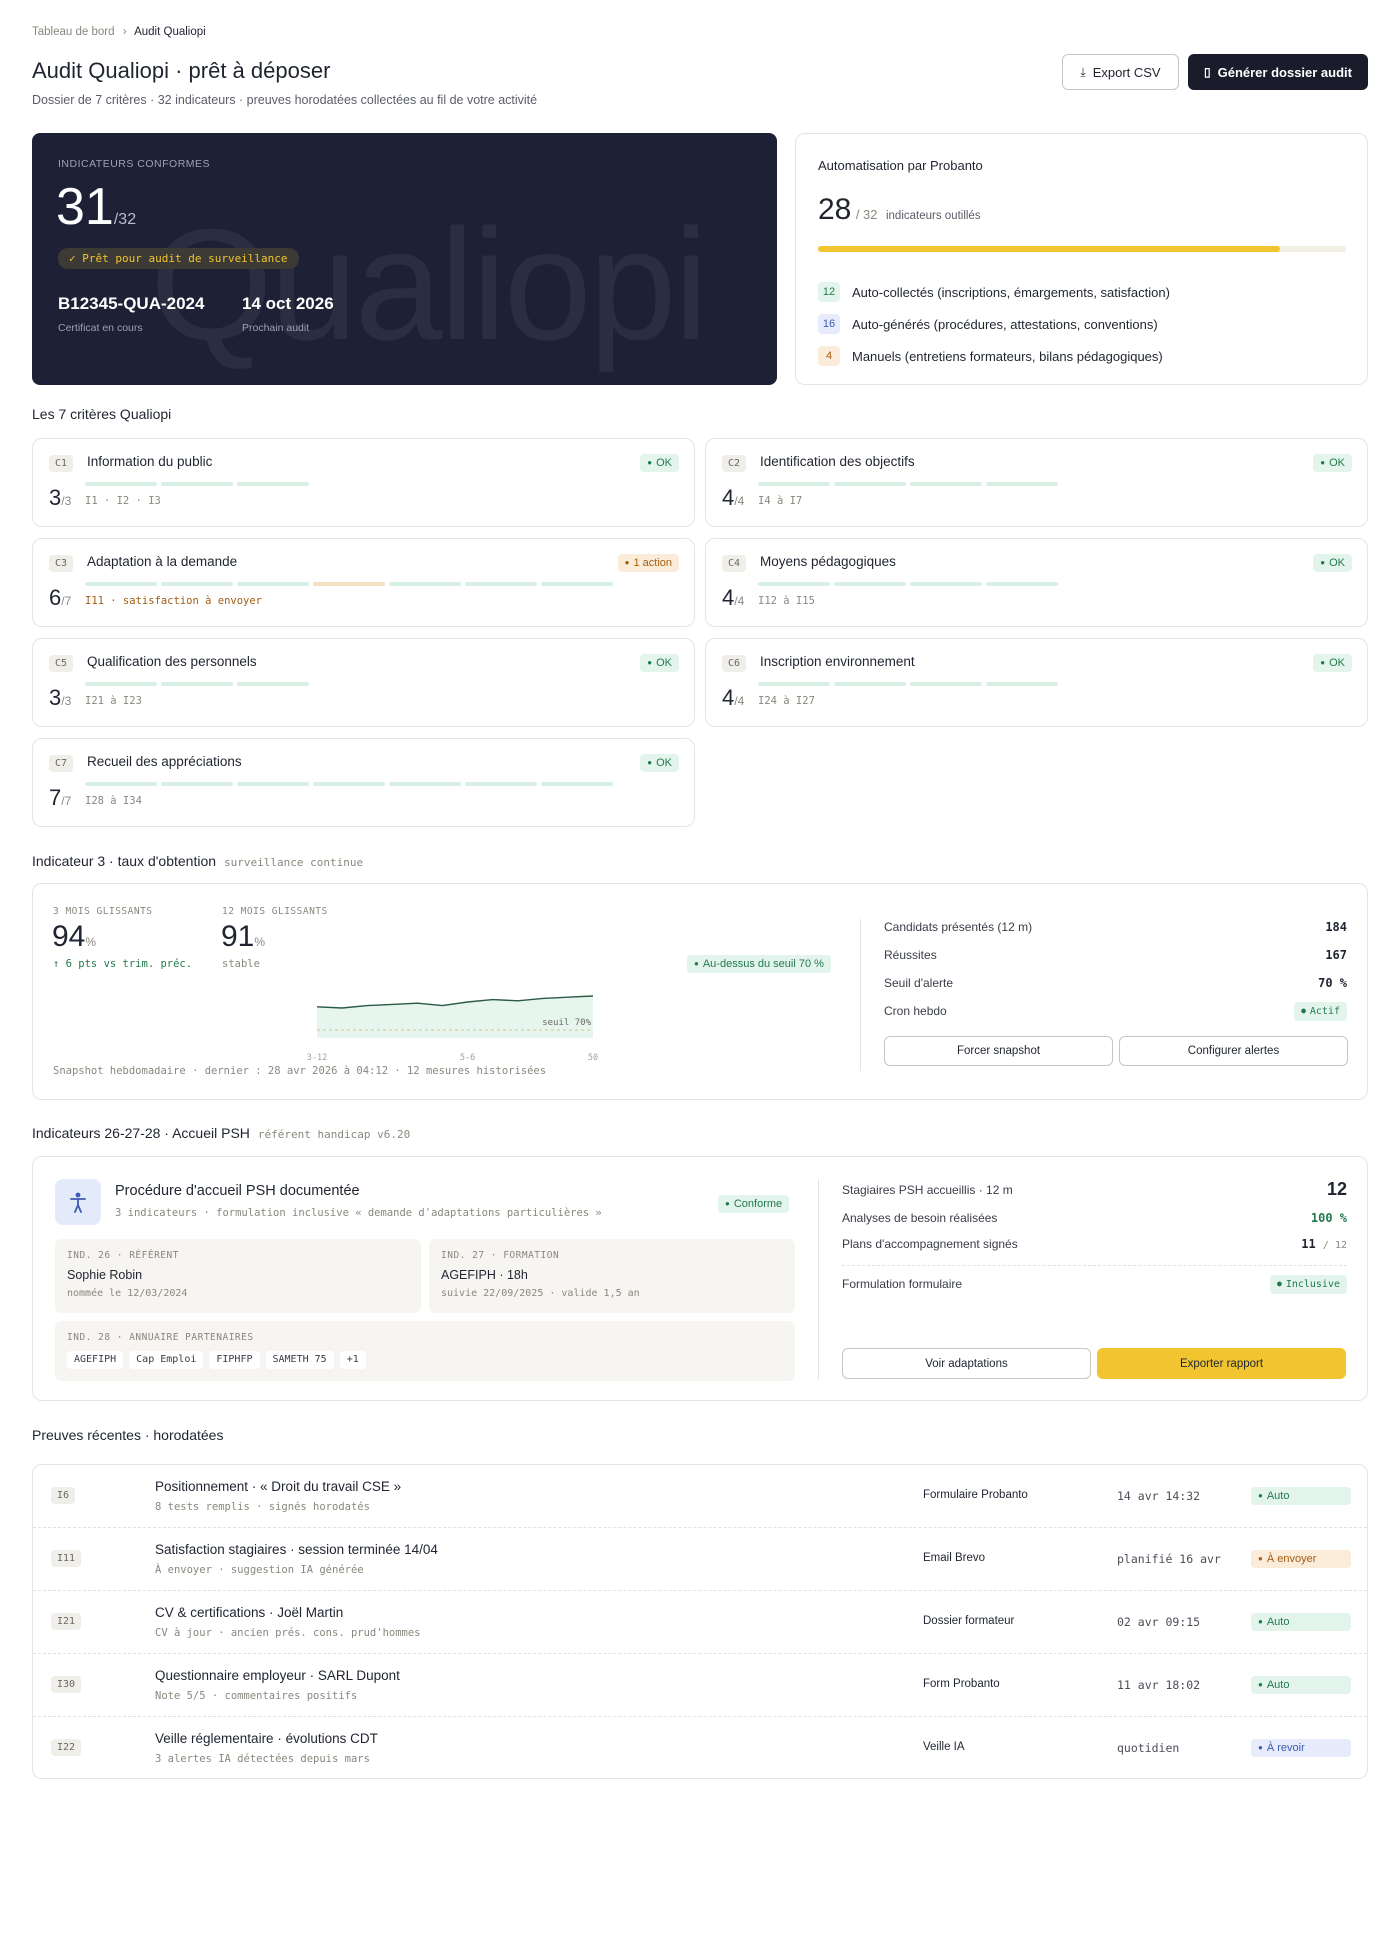  What do you see at coordinates (1308, 1244) in the screenshot?
I see `psh-stat-value: 11` at bounding box center [1308, 1244].